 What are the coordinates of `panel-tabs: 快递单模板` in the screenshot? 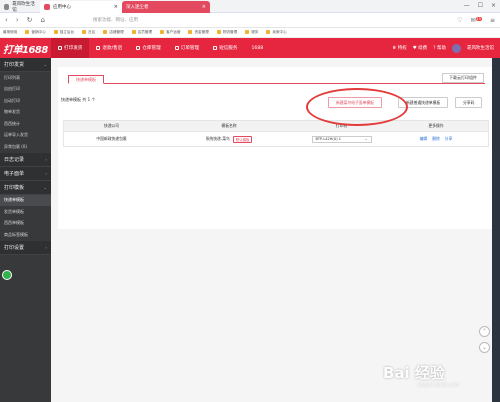 It's located at (276, 79).